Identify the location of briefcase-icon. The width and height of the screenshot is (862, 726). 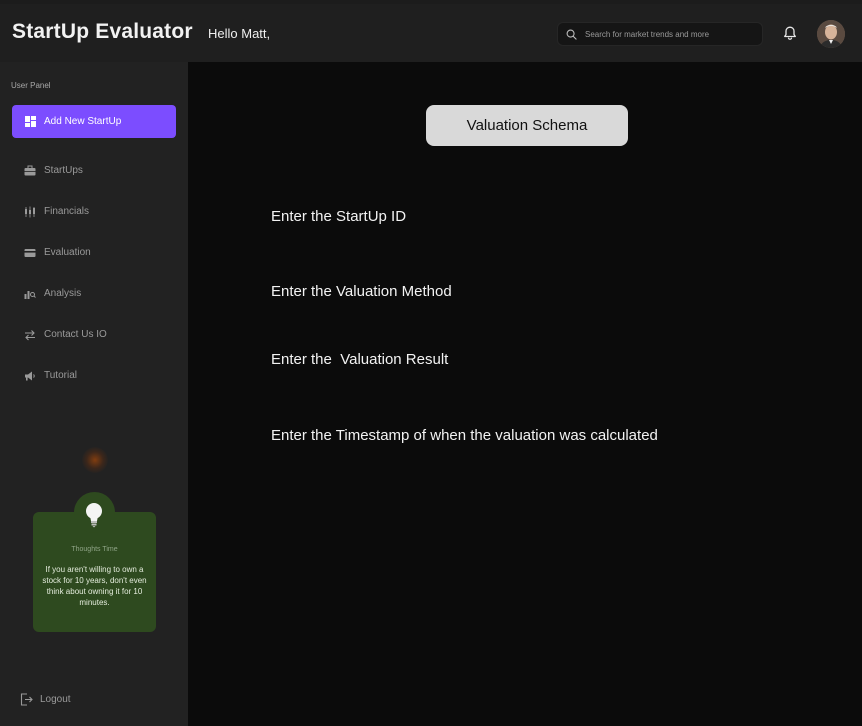
(30, 170).